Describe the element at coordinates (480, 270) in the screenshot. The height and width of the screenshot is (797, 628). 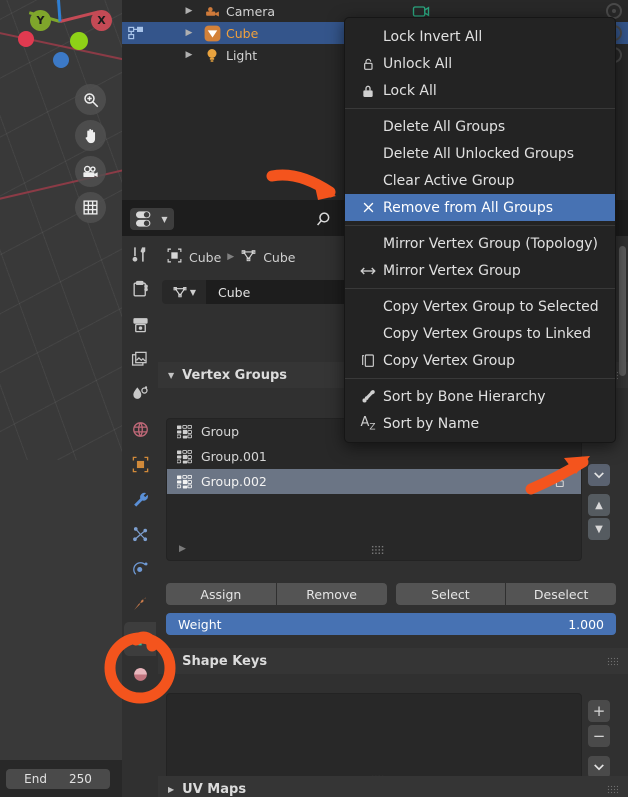
I see `menu-item-mirror-vertex-group: Mirror Vertex Group` at that location.